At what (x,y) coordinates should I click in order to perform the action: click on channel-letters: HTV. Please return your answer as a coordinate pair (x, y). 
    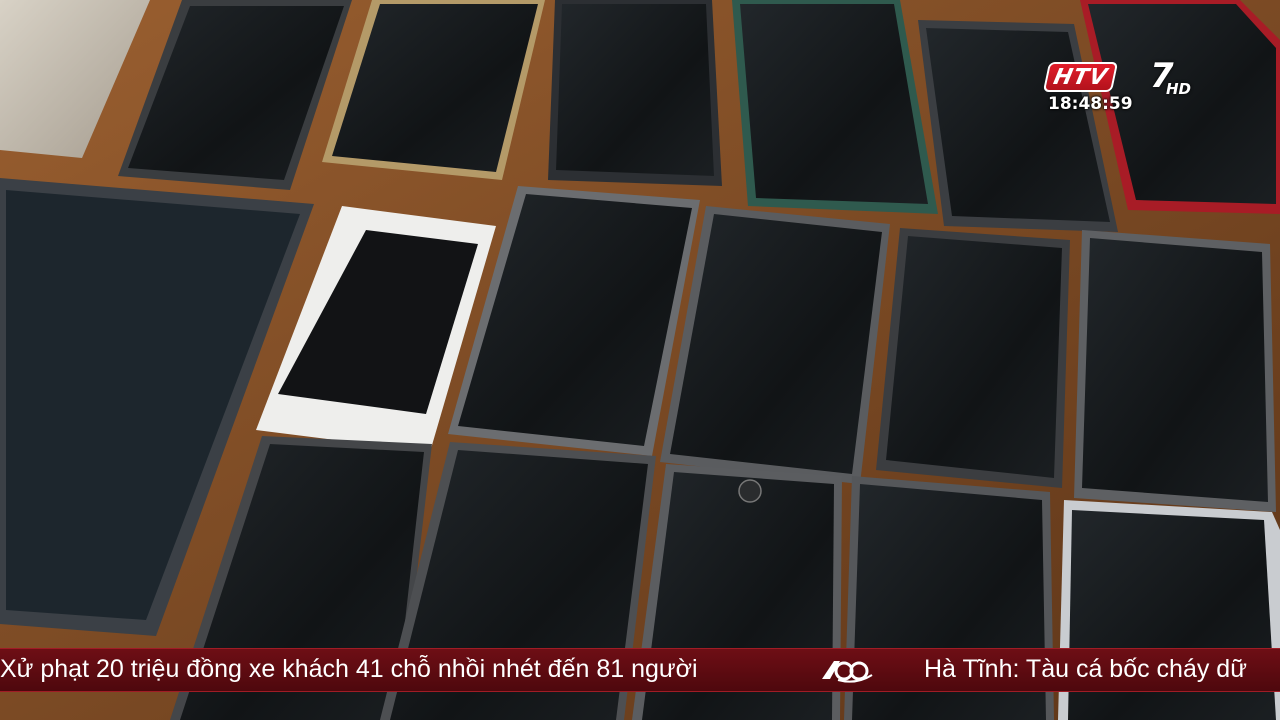
    Looking at the image, I should click on (1081, 77).